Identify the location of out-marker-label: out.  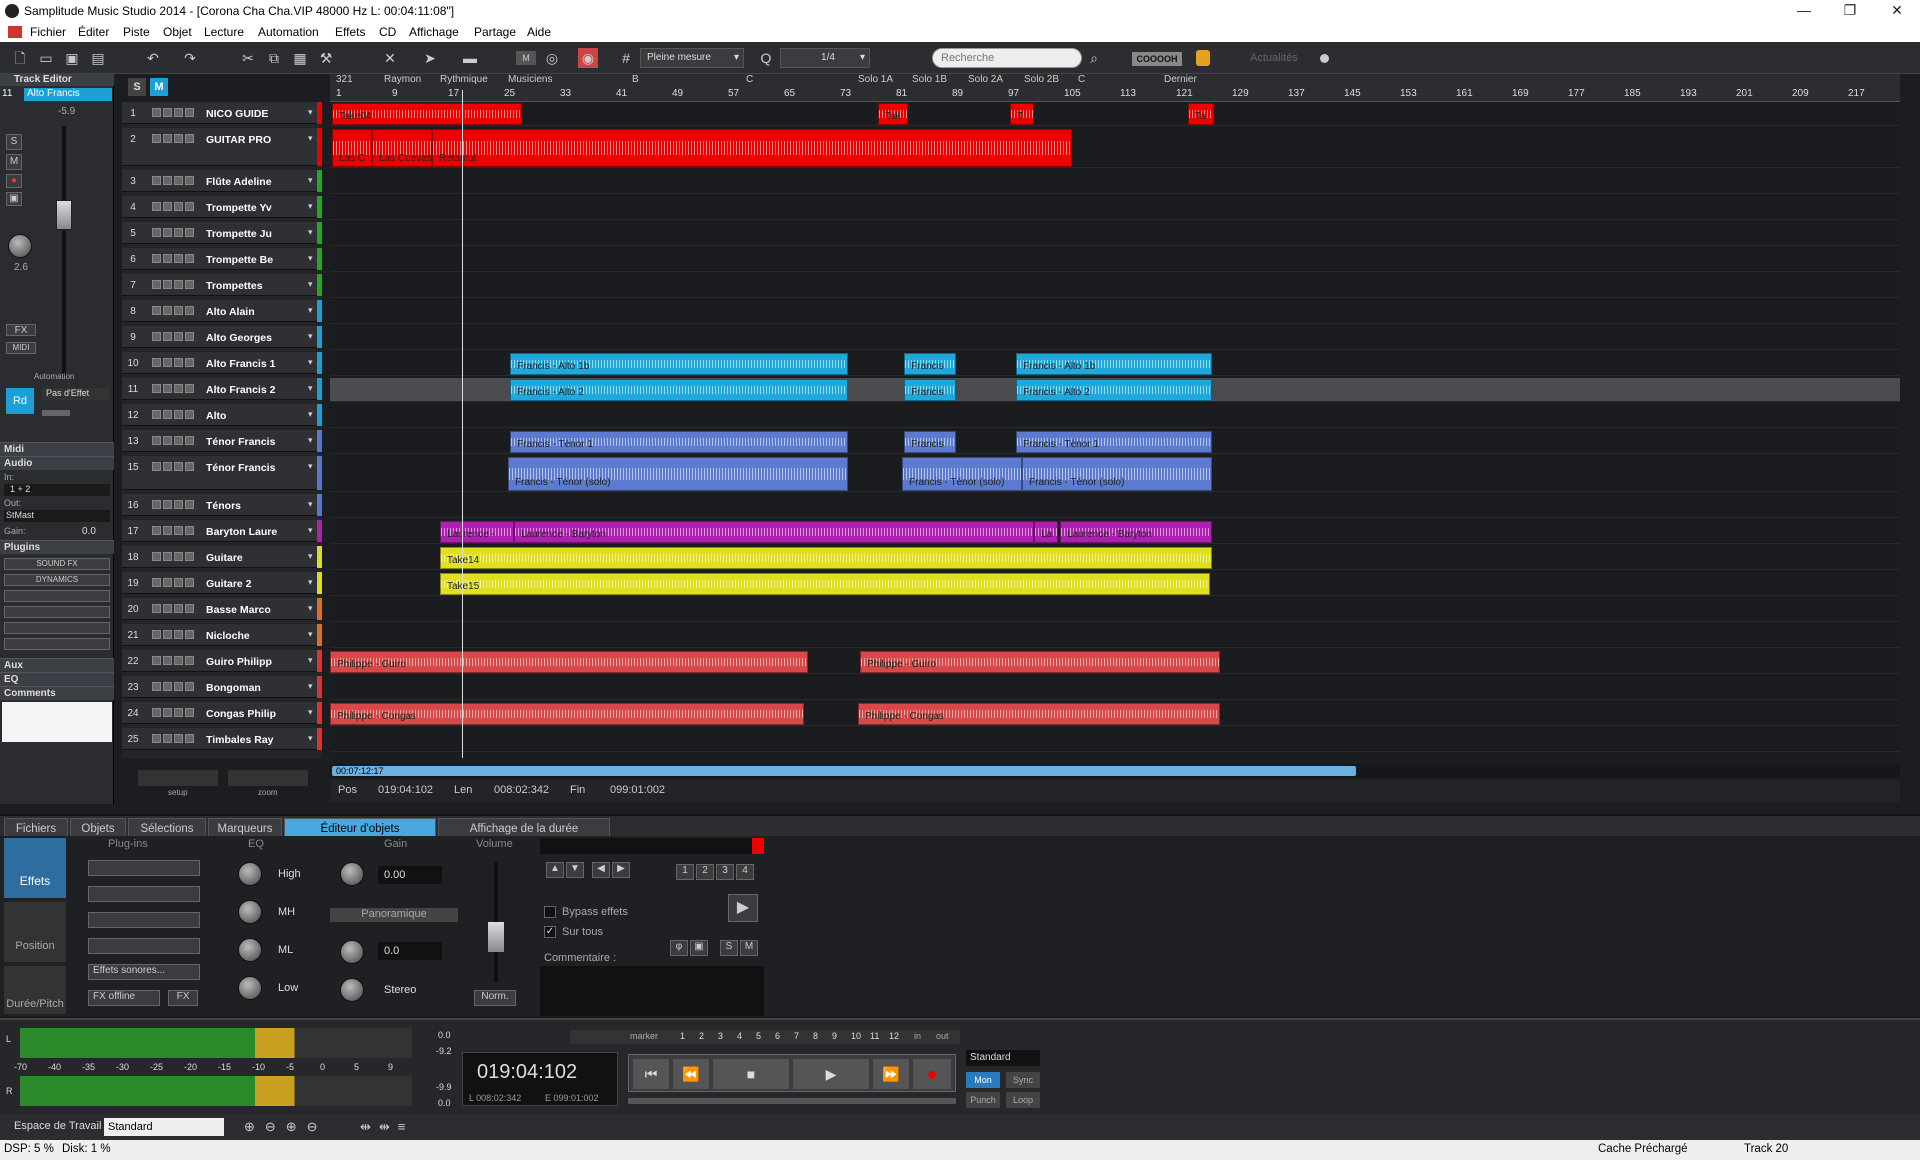
(942, 1036).